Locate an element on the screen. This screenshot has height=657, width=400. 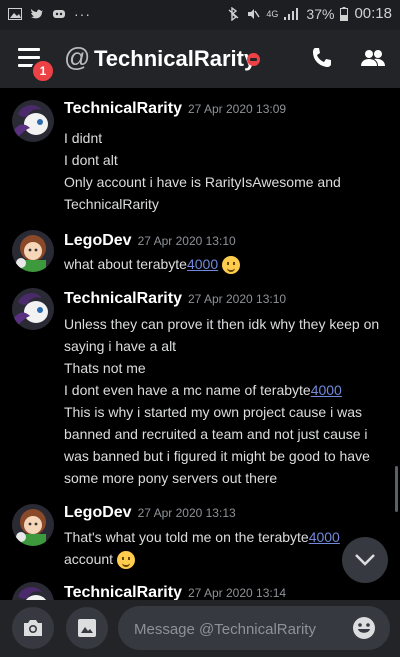
camera-button is located at coordinates (33, 628).